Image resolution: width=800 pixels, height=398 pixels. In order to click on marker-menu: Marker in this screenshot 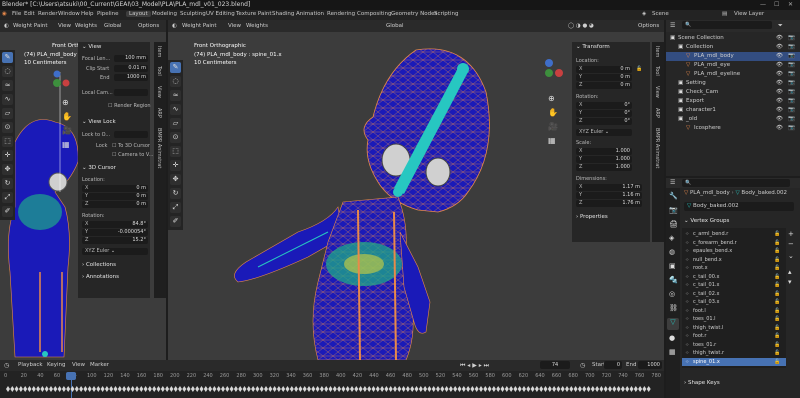, I will do `click(99, 365)`.